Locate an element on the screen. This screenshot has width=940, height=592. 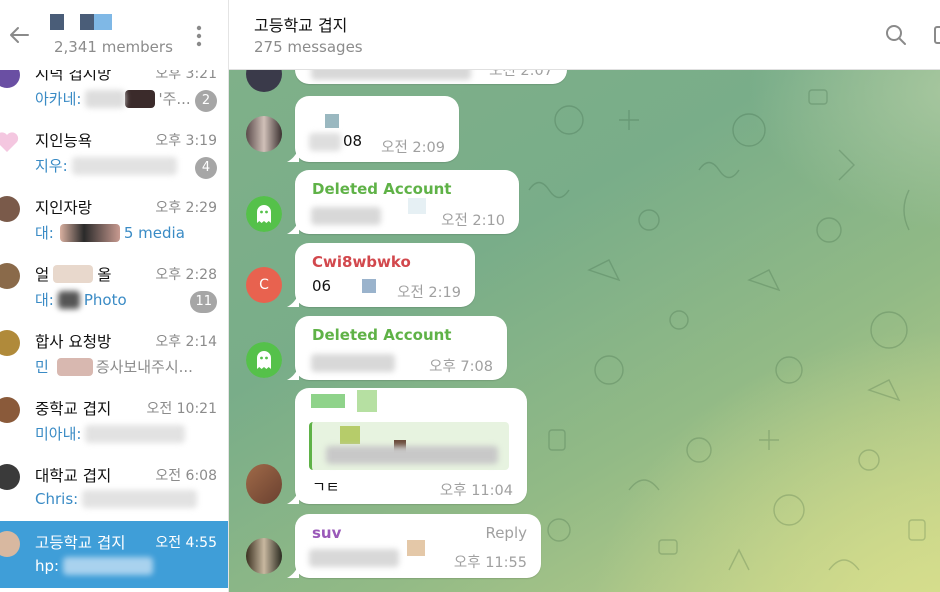
chat-header: 고등학교 겹지 275 messages is located at coordinates (584, 35).